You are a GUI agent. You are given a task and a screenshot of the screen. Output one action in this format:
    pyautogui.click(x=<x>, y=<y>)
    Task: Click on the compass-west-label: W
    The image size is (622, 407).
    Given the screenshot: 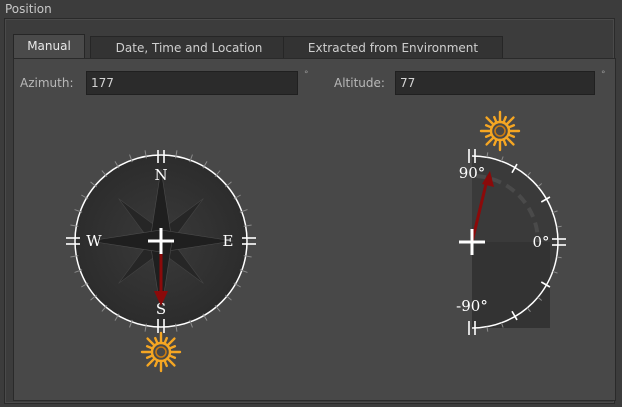 What is the action you would take?
    pyautogui.click(x=94, y=241)
    